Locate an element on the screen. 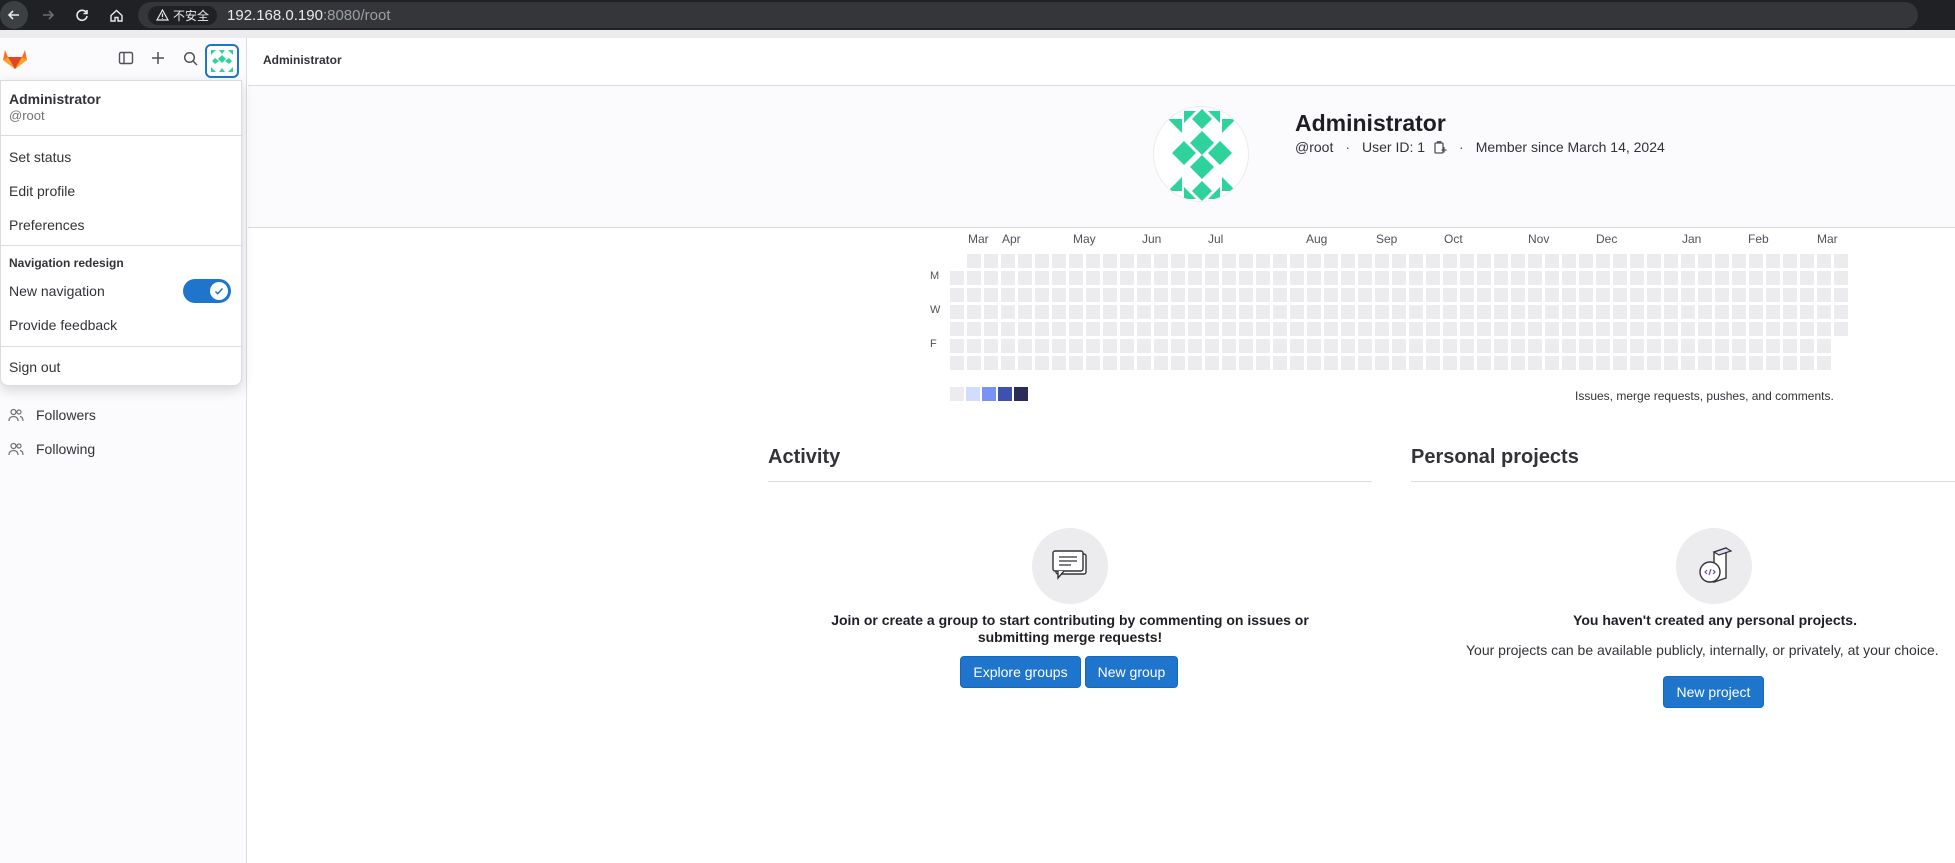 This screenshot has height=863, width=1955. reload-button is located at coordinates (82, 15).